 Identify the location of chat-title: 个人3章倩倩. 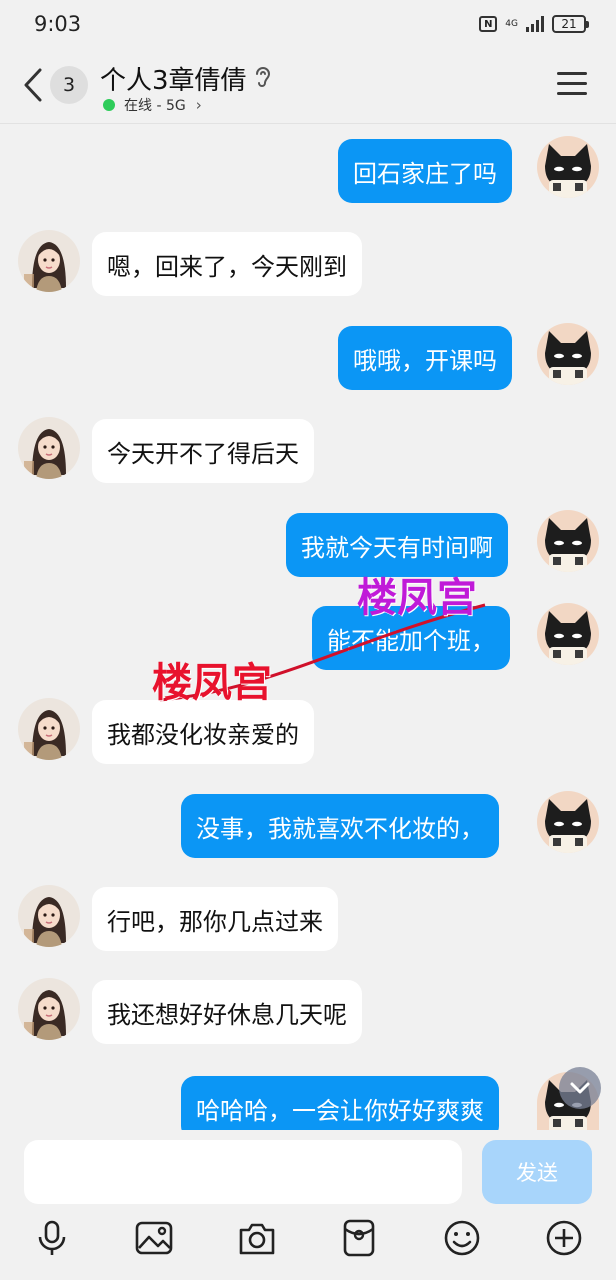
(173, 78).